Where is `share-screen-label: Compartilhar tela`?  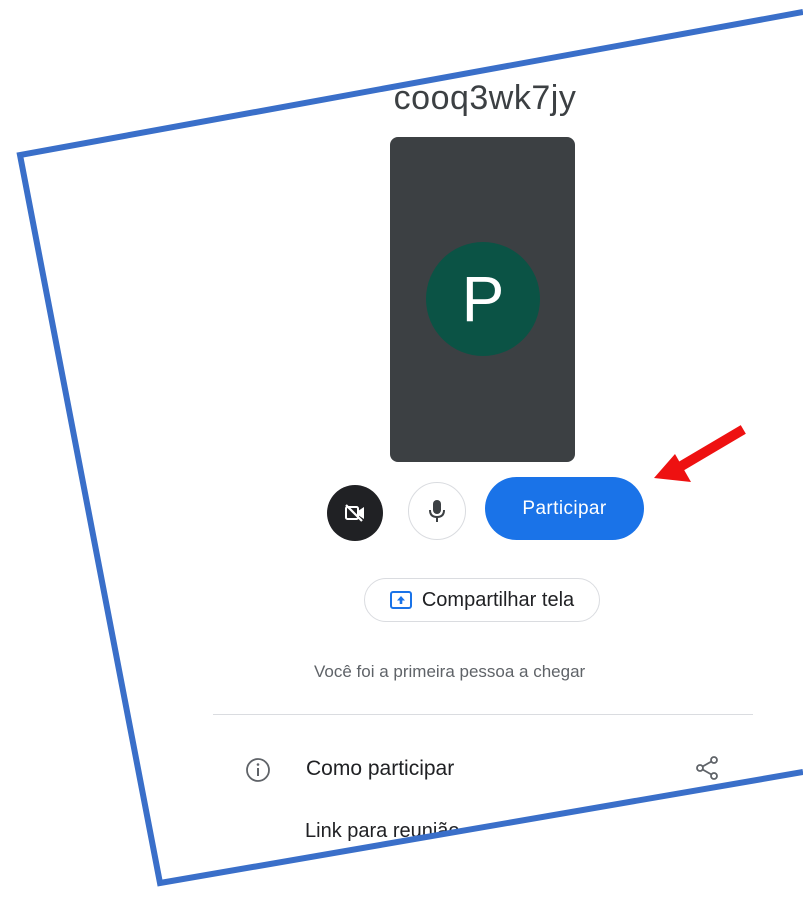
share-screen-label: Compartilhar tela is located at coordinates (498, 599).